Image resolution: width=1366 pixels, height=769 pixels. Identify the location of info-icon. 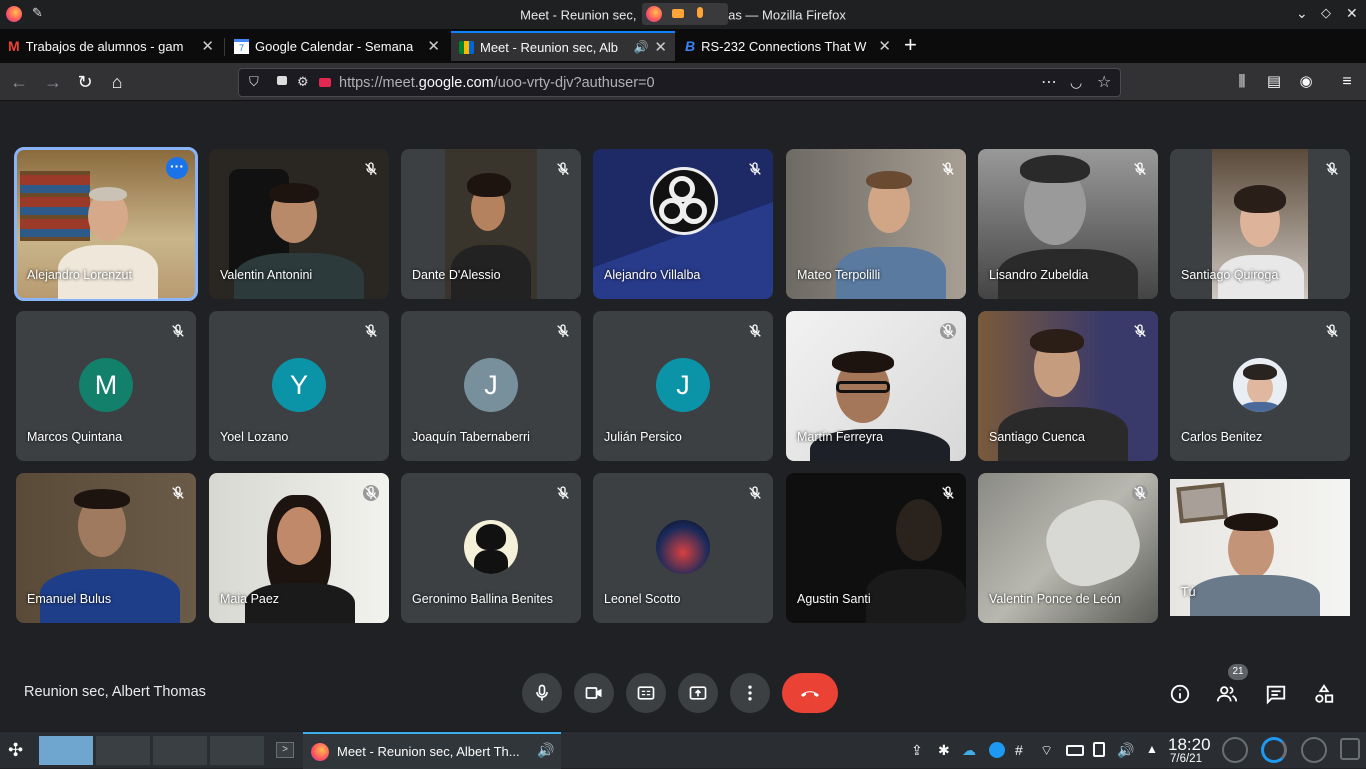
(1180, 694).